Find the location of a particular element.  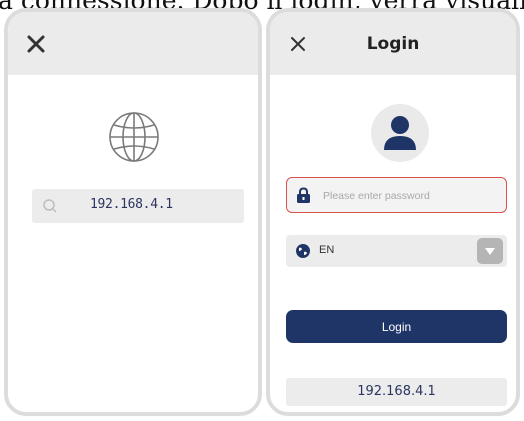

close-icon is located at coordinates (36, 44).